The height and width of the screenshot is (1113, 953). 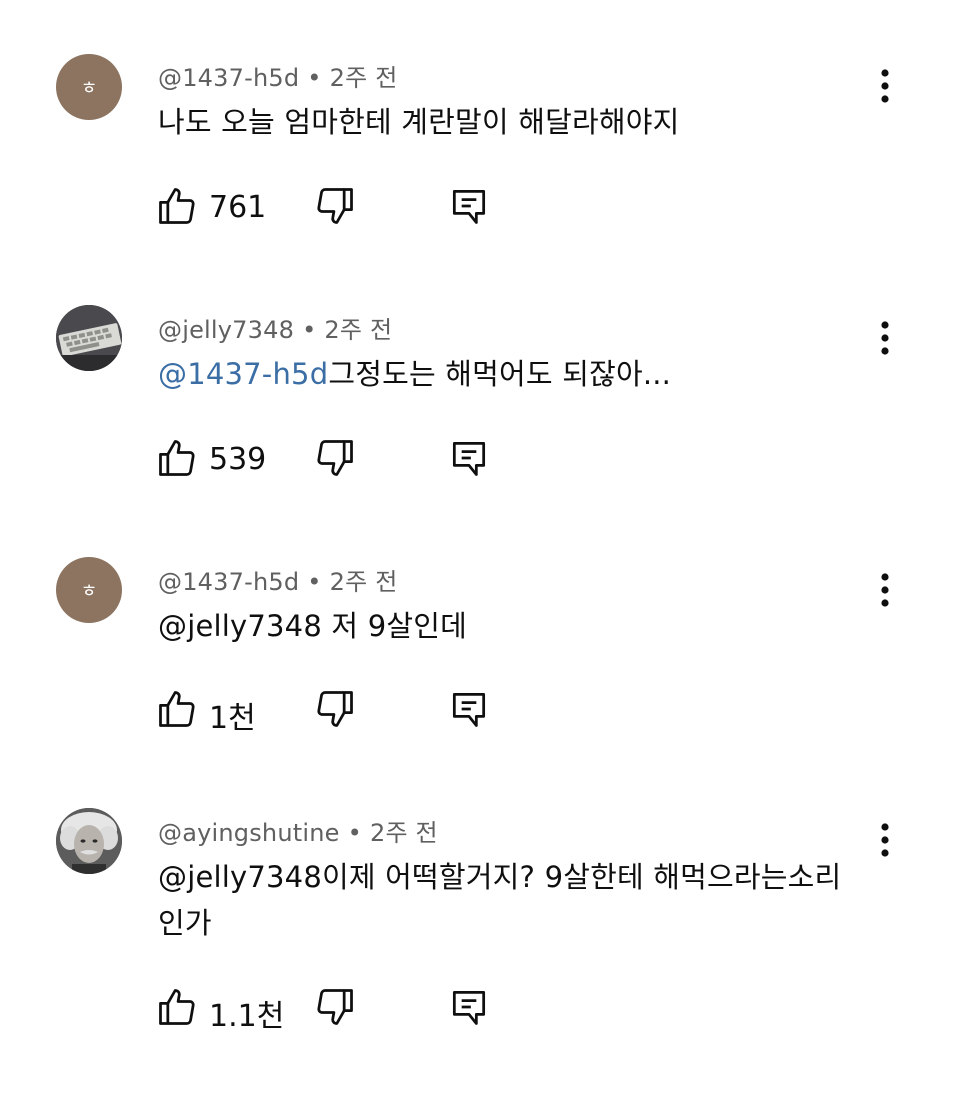 What do you see at coordinates (238, 207) in the screenshot?
I see `like-count: 761` at bounding box center [238, 207].